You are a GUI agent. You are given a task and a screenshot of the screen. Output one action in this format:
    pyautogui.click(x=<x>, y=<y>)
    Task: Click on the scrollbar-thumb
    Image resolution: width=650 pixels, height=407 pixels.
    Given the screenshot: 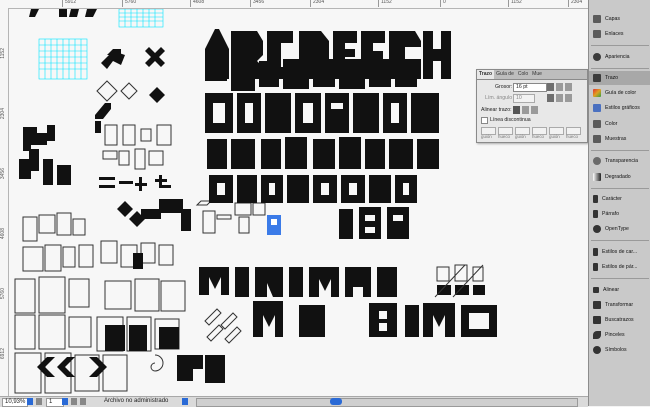 What is the action you would take?
    pyautogui.click(x=336, y=401)
    